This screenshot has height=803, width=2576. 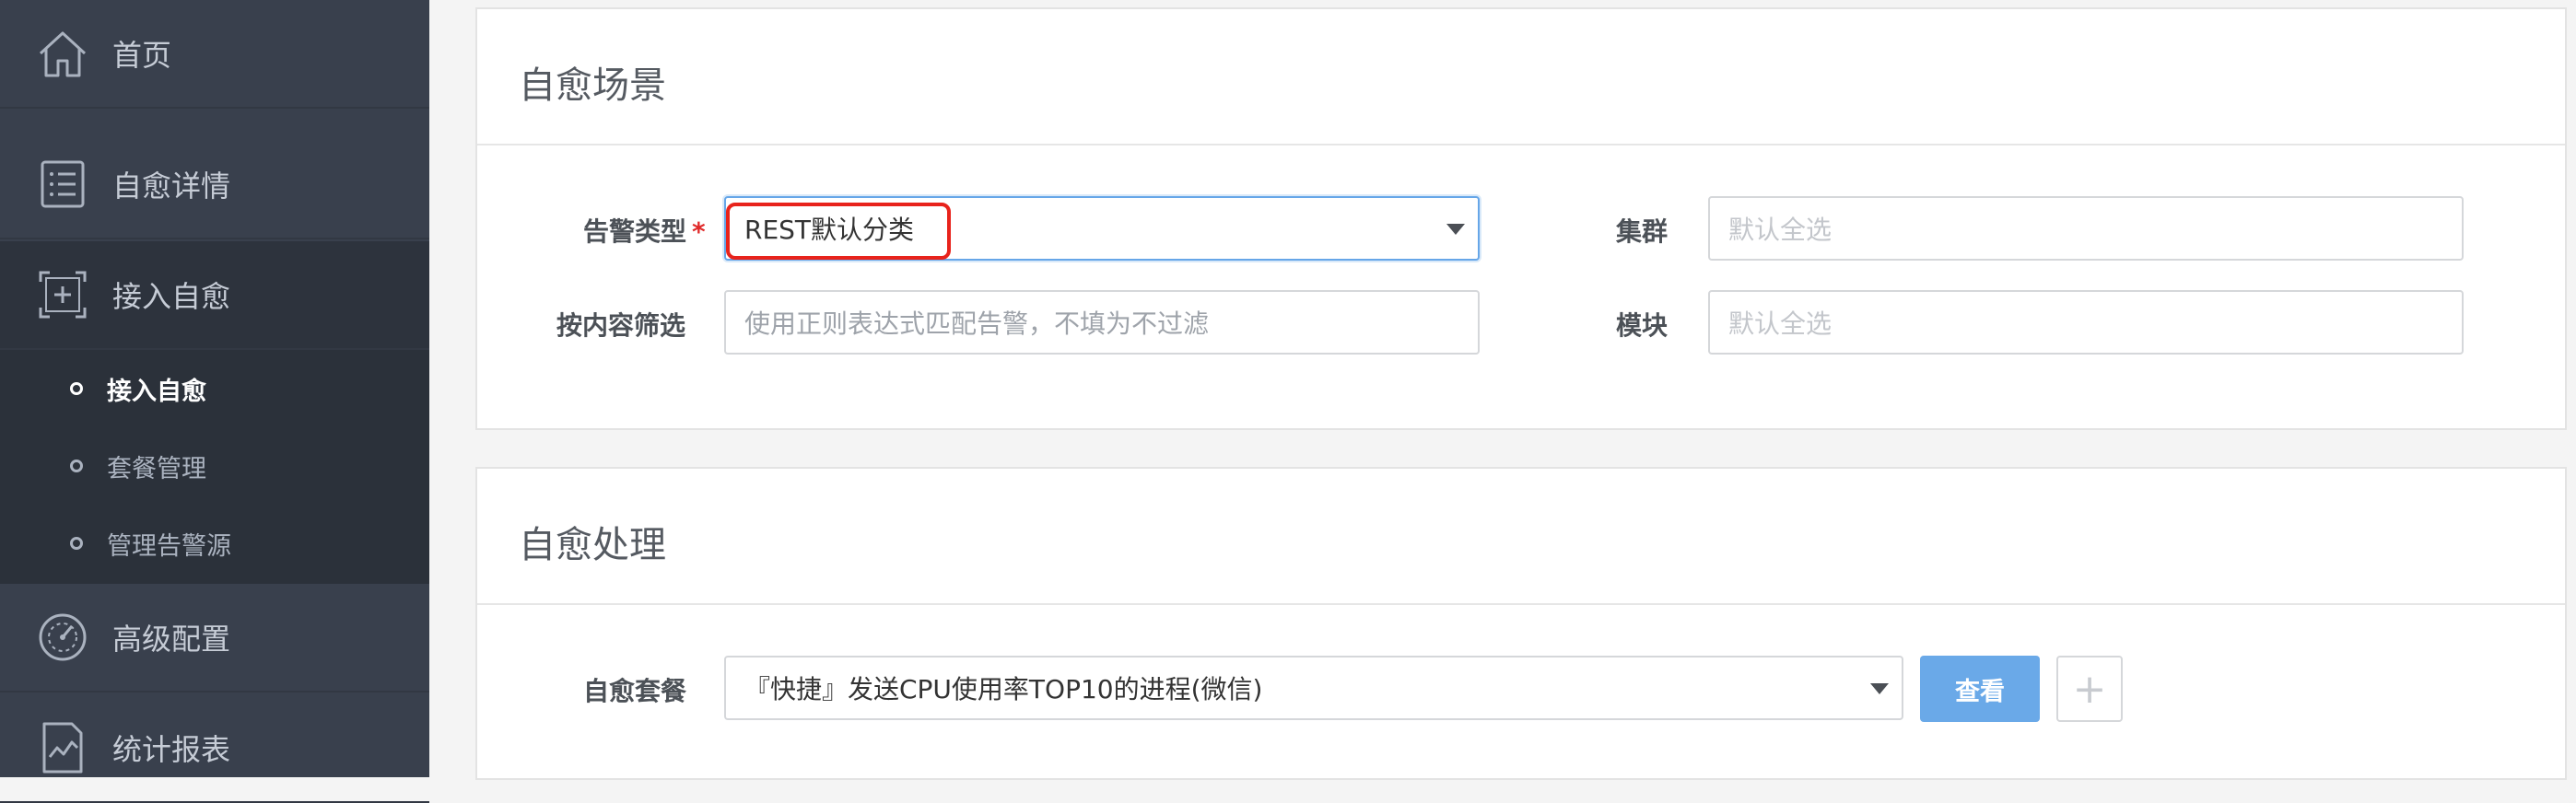 What do you see at coordinates (2086, 322) in the screenshot?
I see `module-select: 默认全选` at bounding box center [2086, 322].